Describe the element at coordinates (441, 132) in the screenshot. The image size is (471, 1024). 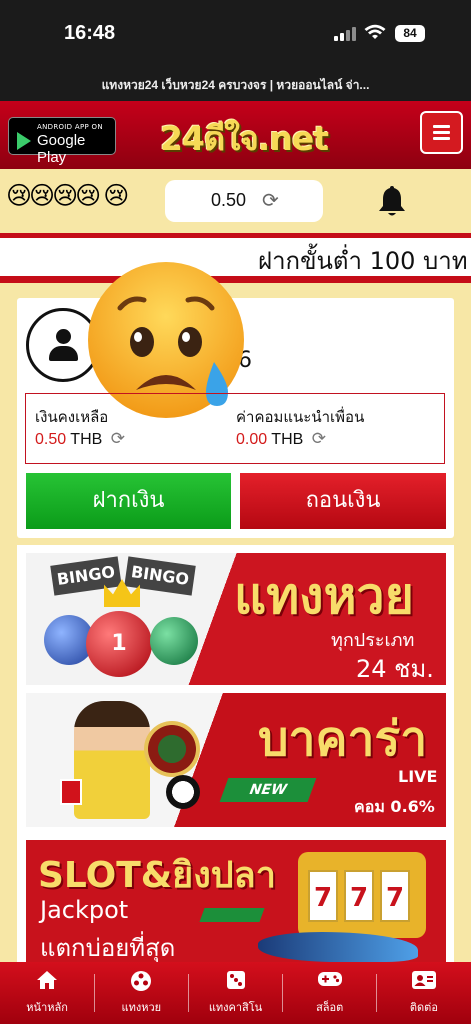
I see `hamburger-menu-button` at that location.